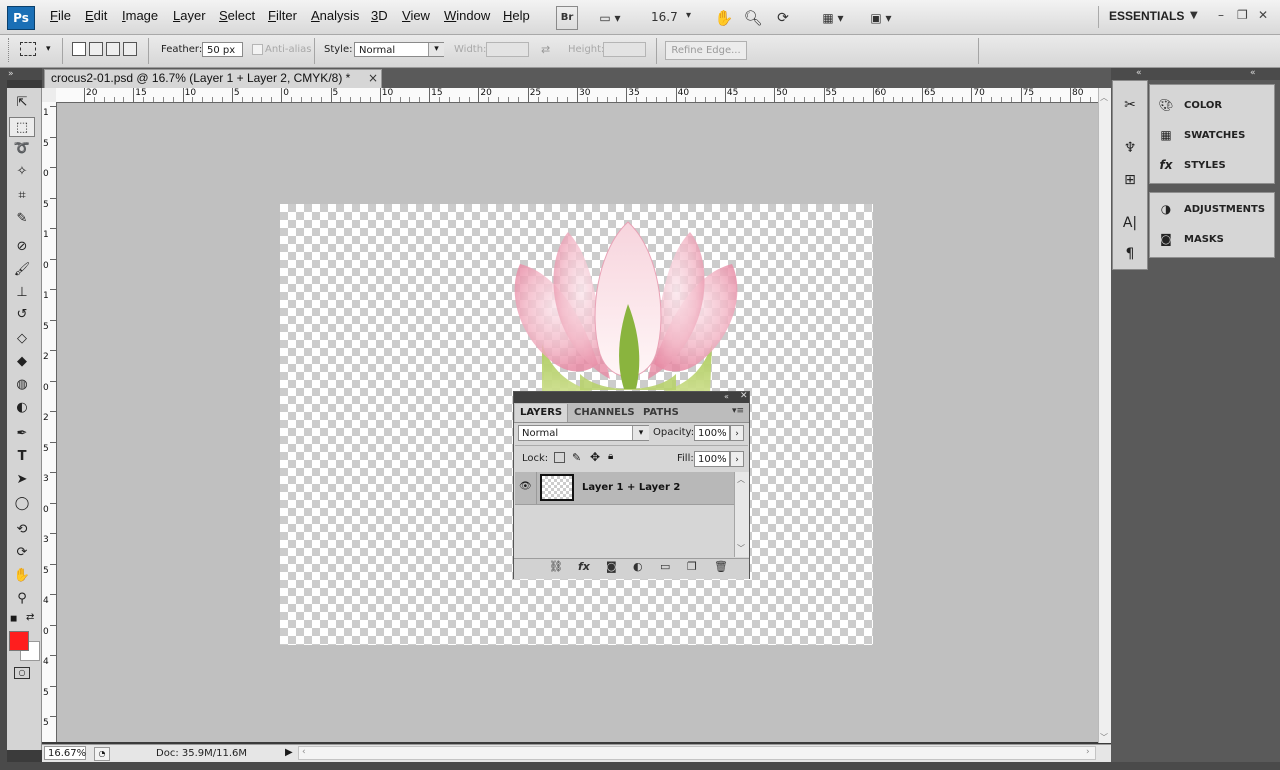 The width and height of the screenshot is (1280, 770). Describe the element at coordinates (22, 293) in the screenshot. I see `clone-stamp-tool-icon: ⊥` at that location.